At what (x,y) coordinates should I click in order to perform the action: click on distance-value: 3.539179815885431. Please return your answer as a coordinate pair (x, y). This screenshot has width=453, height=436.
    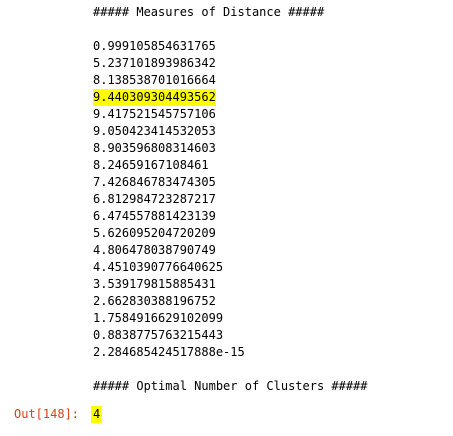
    Looking at the image, I should click on (154, 284).